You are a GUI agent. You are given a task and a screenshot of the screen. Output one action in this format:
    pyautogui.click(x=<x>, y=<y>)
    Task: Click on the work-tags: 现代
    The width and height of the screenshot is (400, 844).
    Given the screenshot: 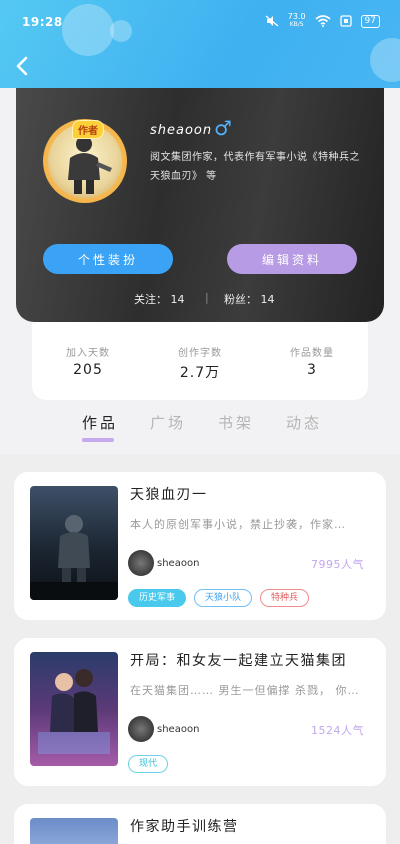 What is the action you would take?
    pyautogui.click(x=148, y=764)
    